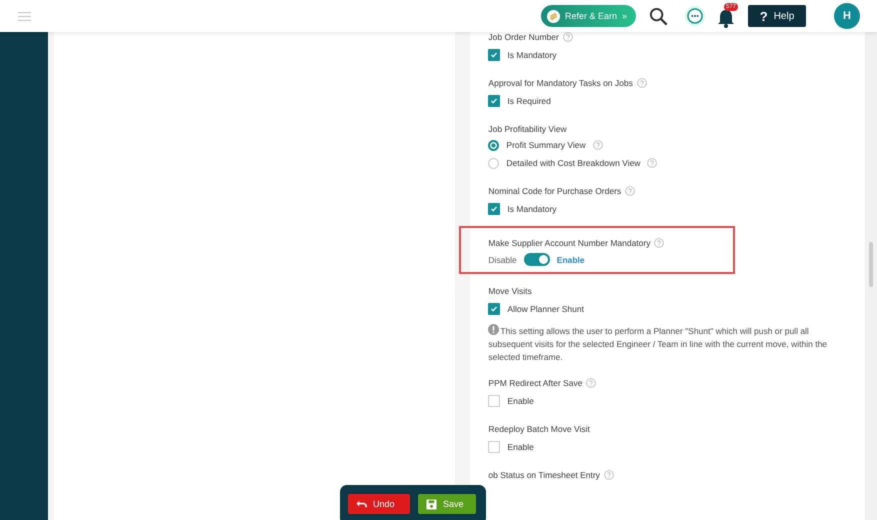 The width and height of the screenshot is (877, 520). I want to click on checkbox-label: Is Required, so click(529, 101).